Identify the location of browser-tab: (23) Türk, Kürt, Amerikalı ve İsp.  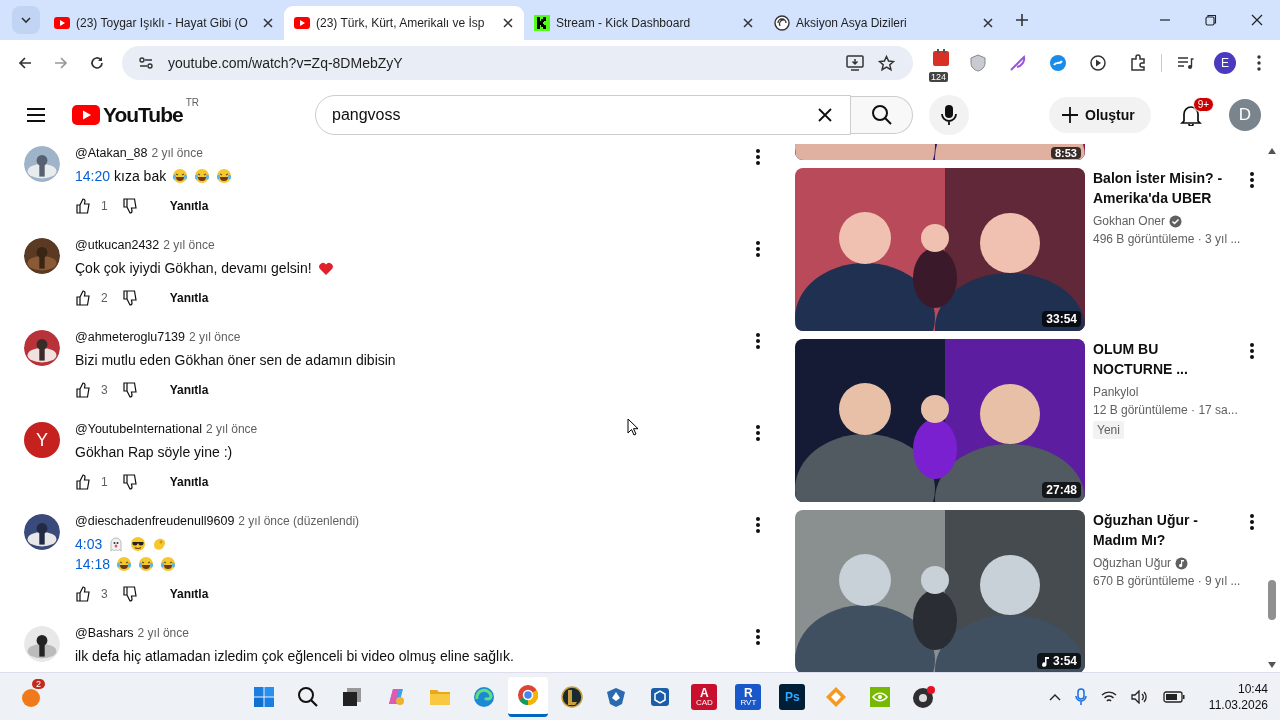
(404, 23).